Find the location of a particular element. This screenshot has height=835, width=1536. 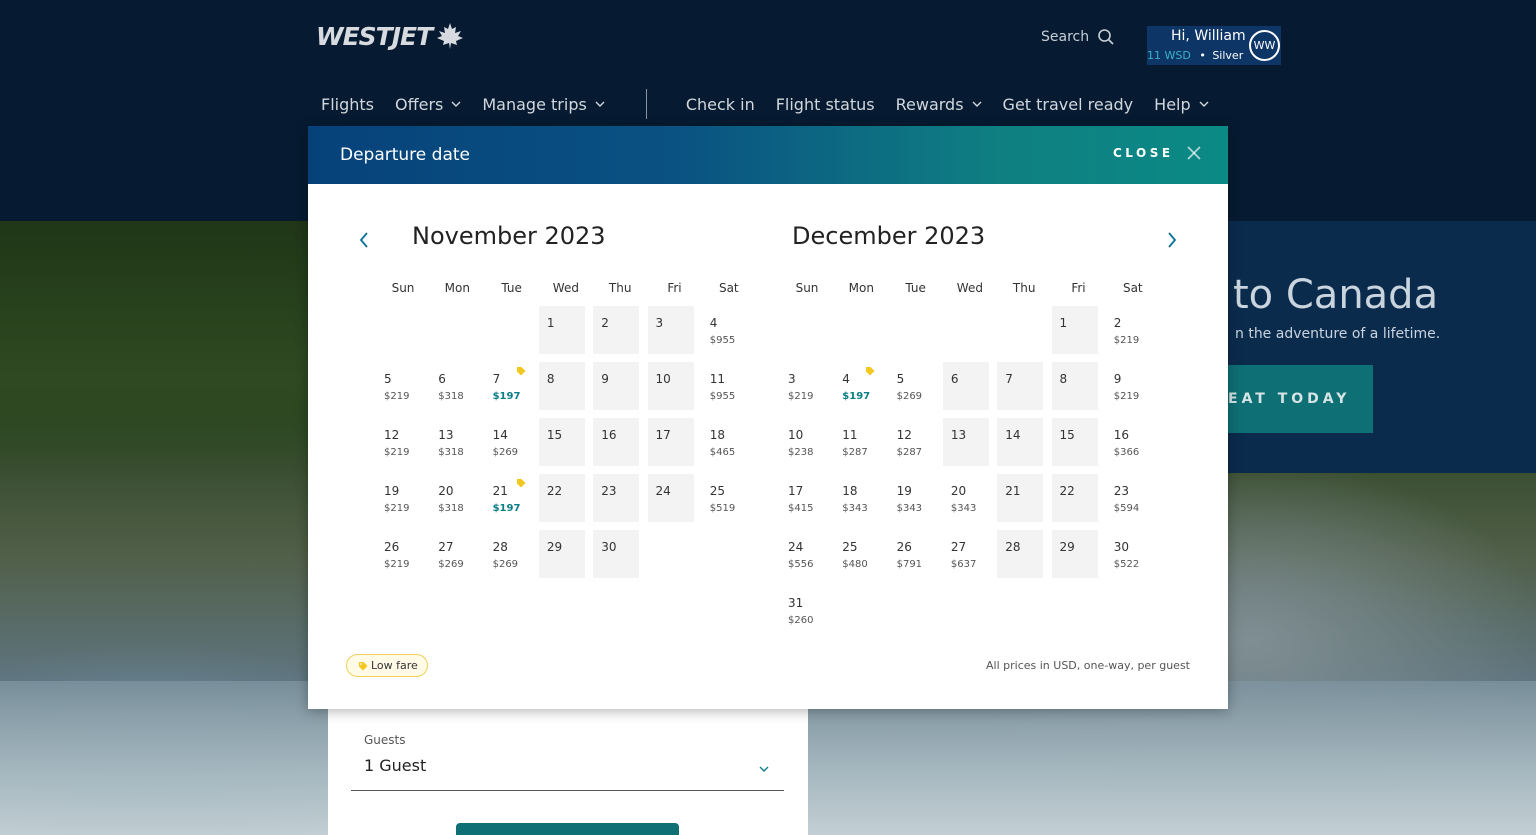

guests-select: 1 Guest is located at coordinates (395, 765).